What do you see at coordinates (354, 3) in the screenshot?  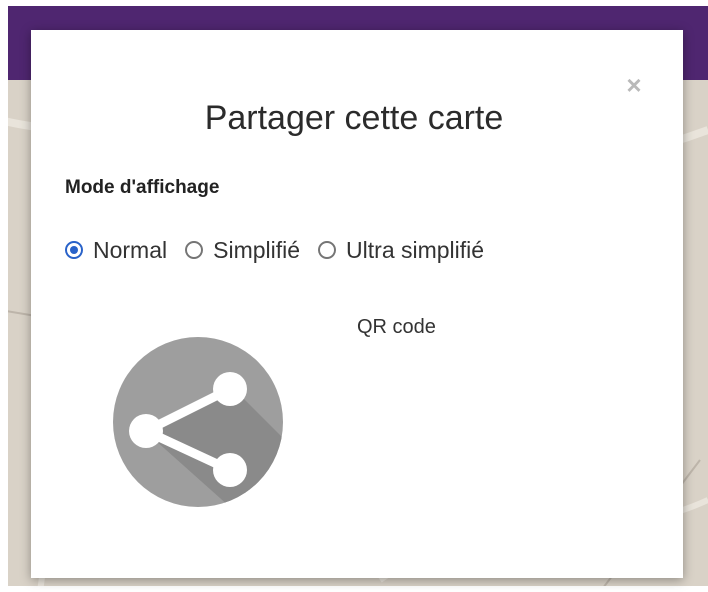 I see `frame-top` at bounding box center [354, 3].